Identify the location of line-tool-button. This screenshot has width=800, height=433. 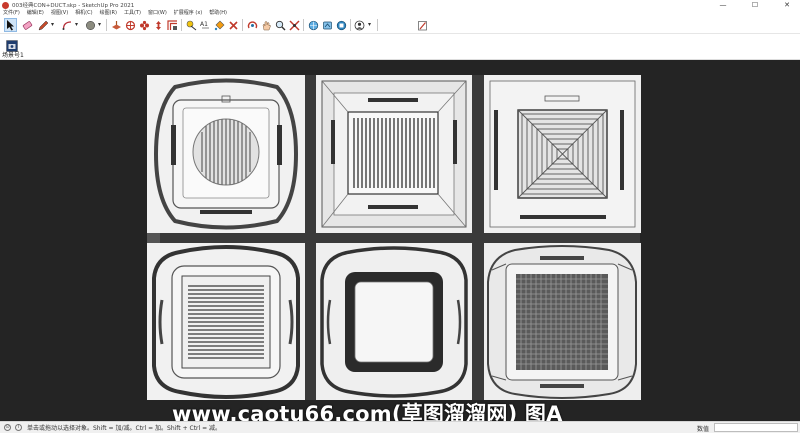
(43, 25).